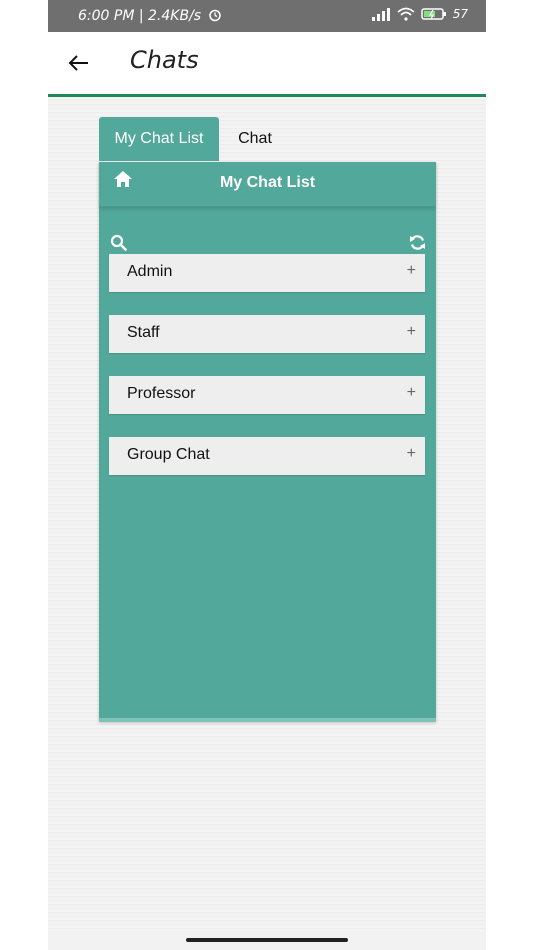 This screenshot has width=534, height=950. What do you see at coordinates (161, 393) in the screenshot?
I see `list-item-label: Professor` at bounding box center [161, 393].